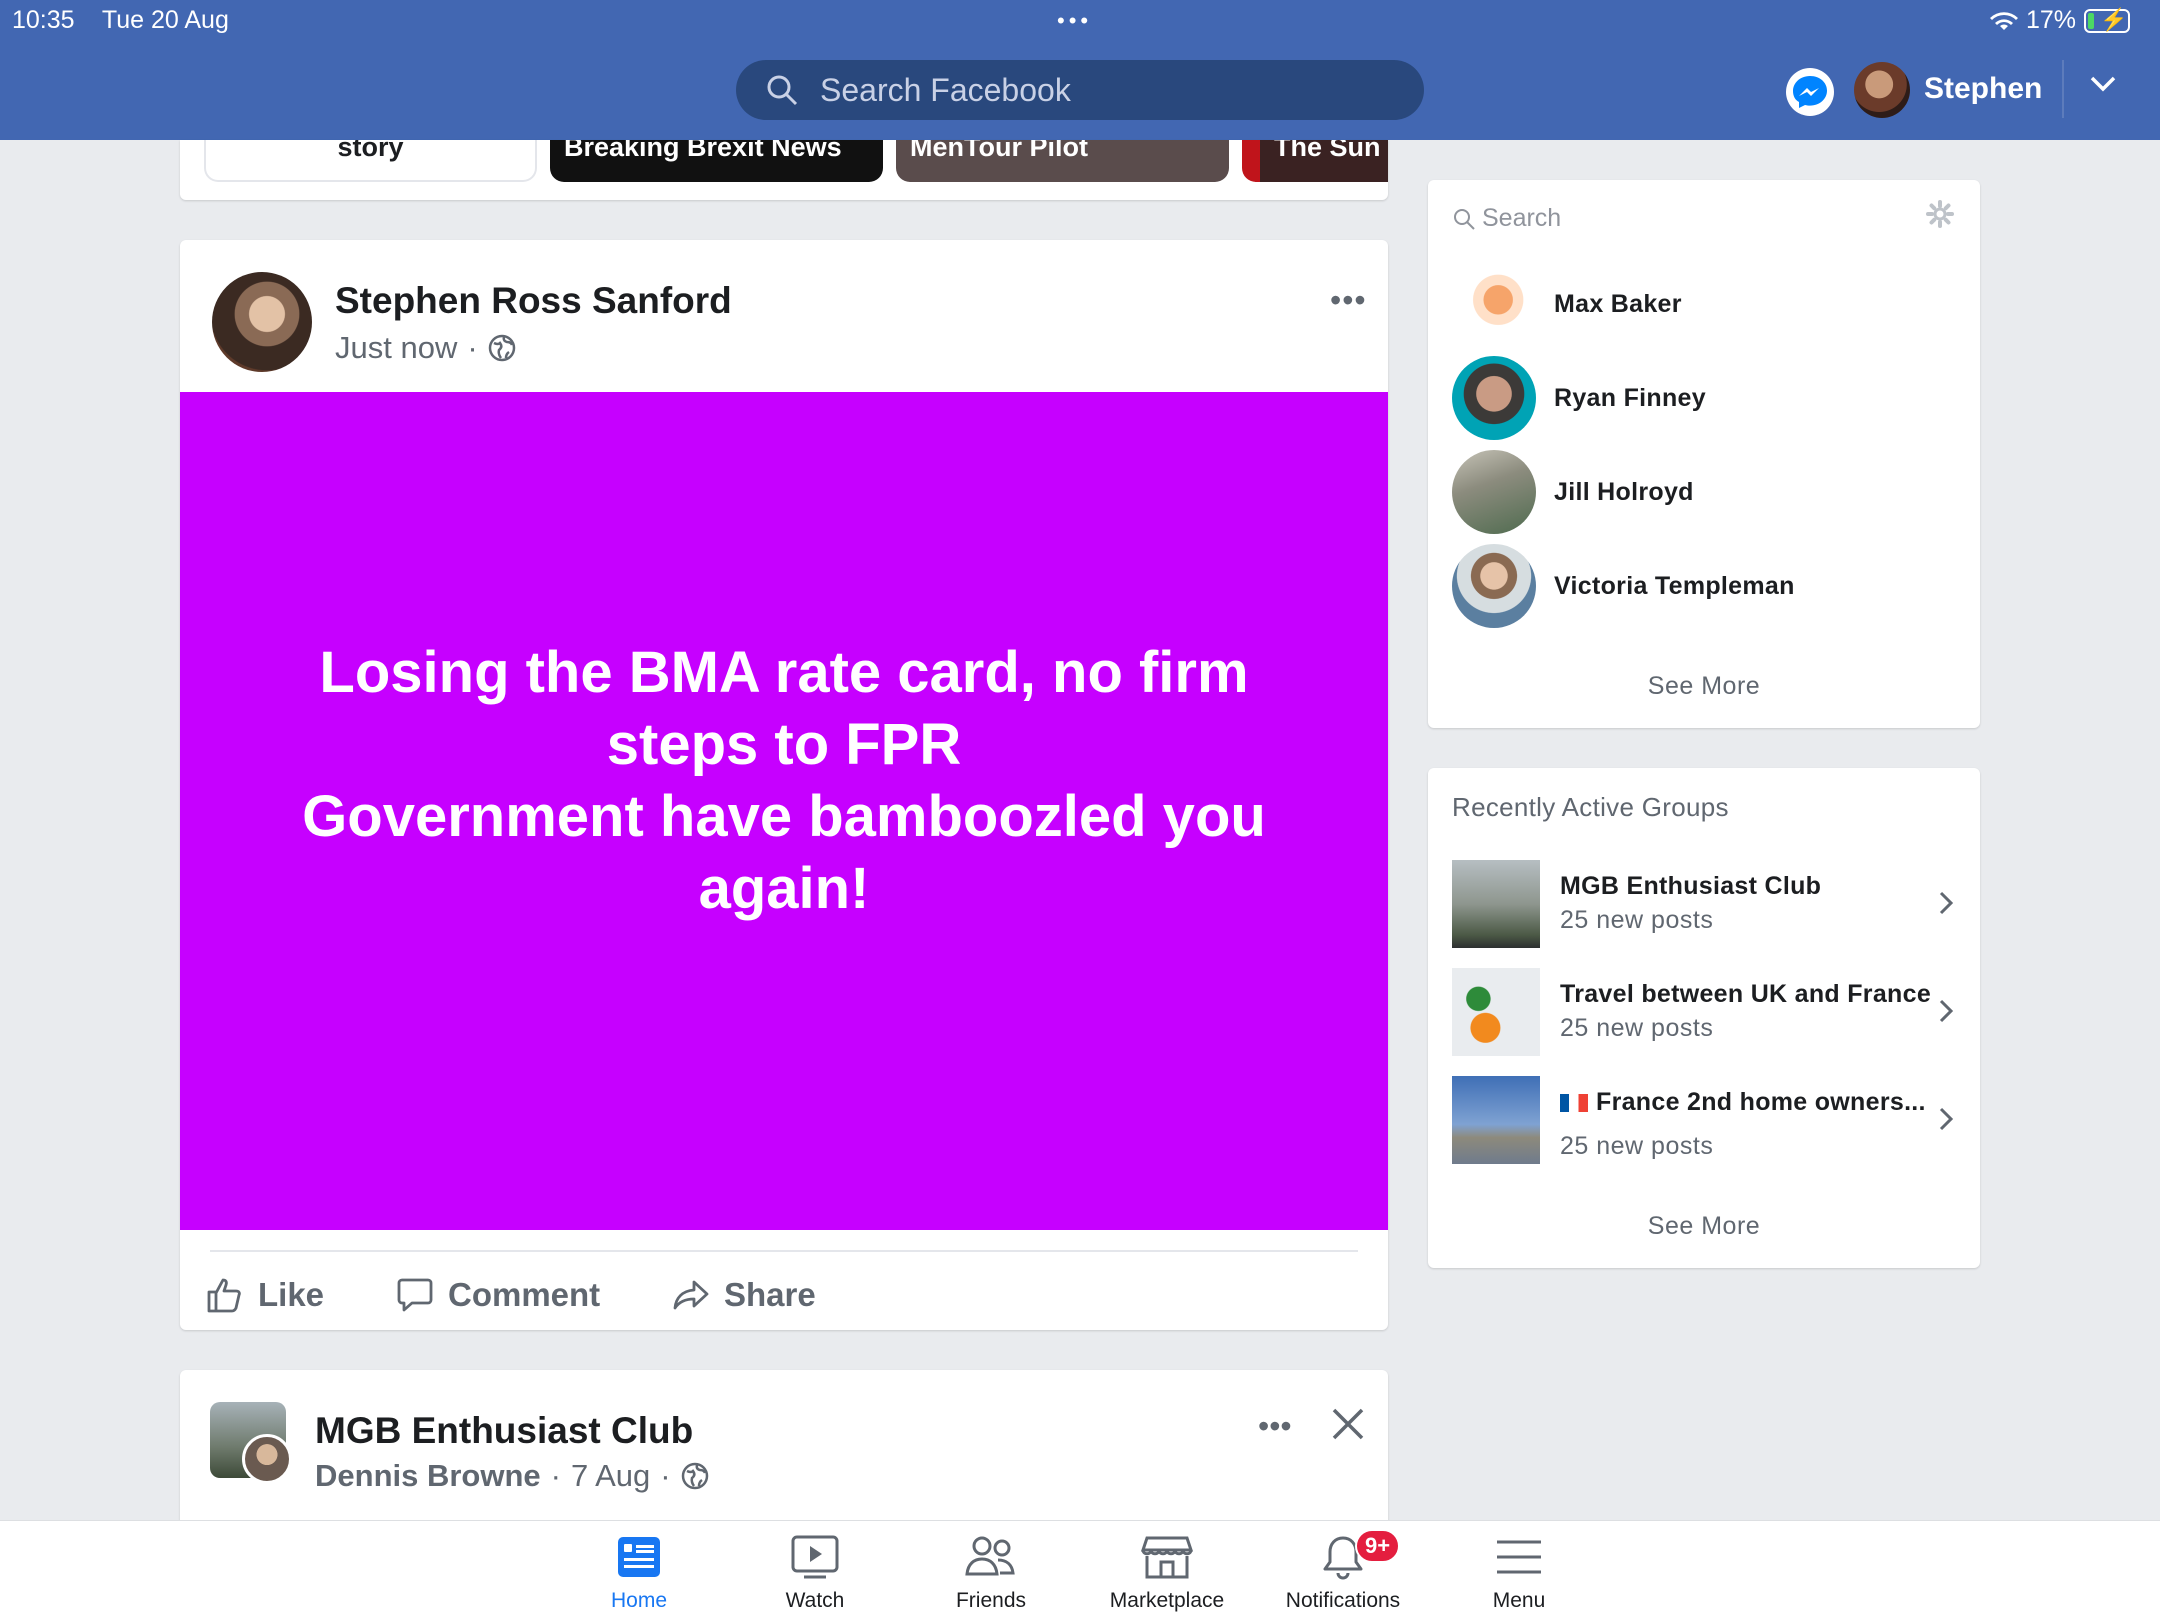  I want to click on hamburger-menu-icon, so click(1519, 1557).